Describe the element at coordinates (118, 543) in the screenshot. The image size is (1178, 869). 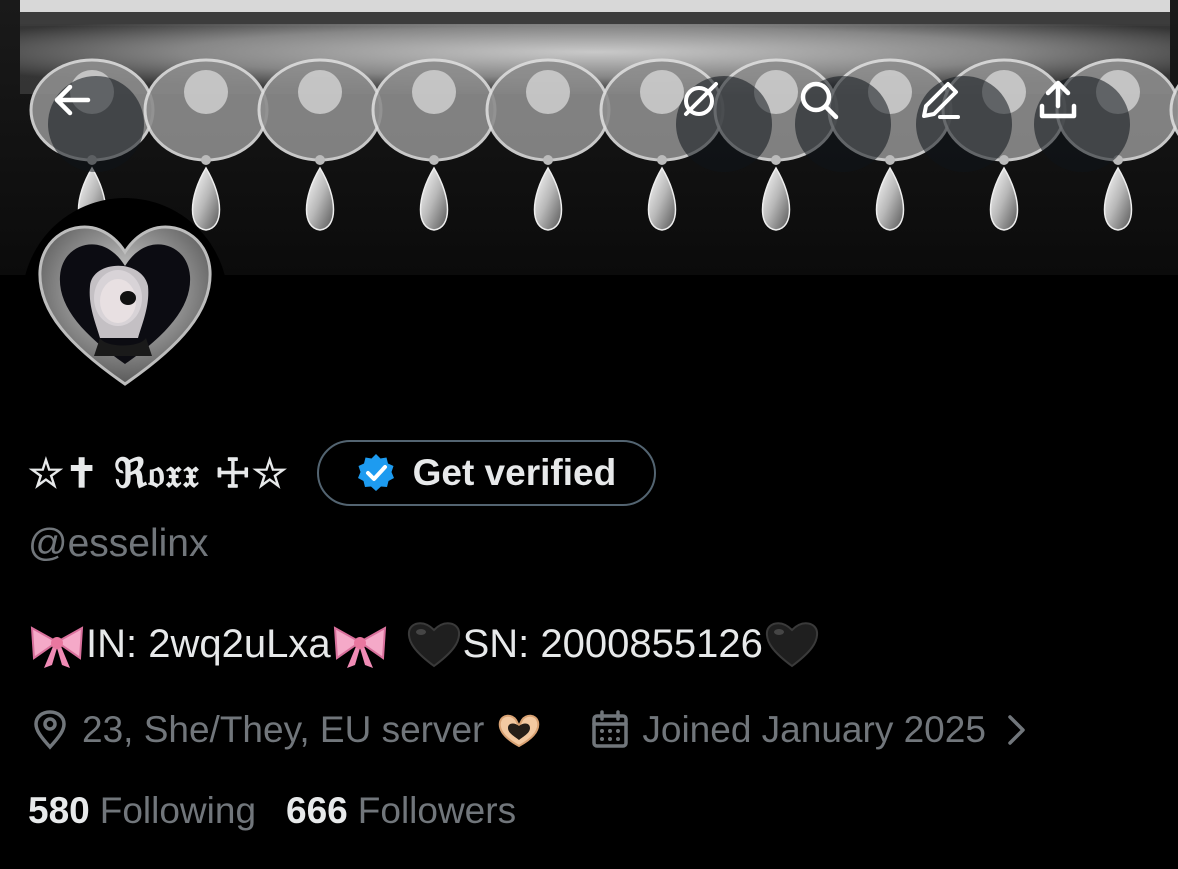
I see `user-handle: @esselinx` at that location.